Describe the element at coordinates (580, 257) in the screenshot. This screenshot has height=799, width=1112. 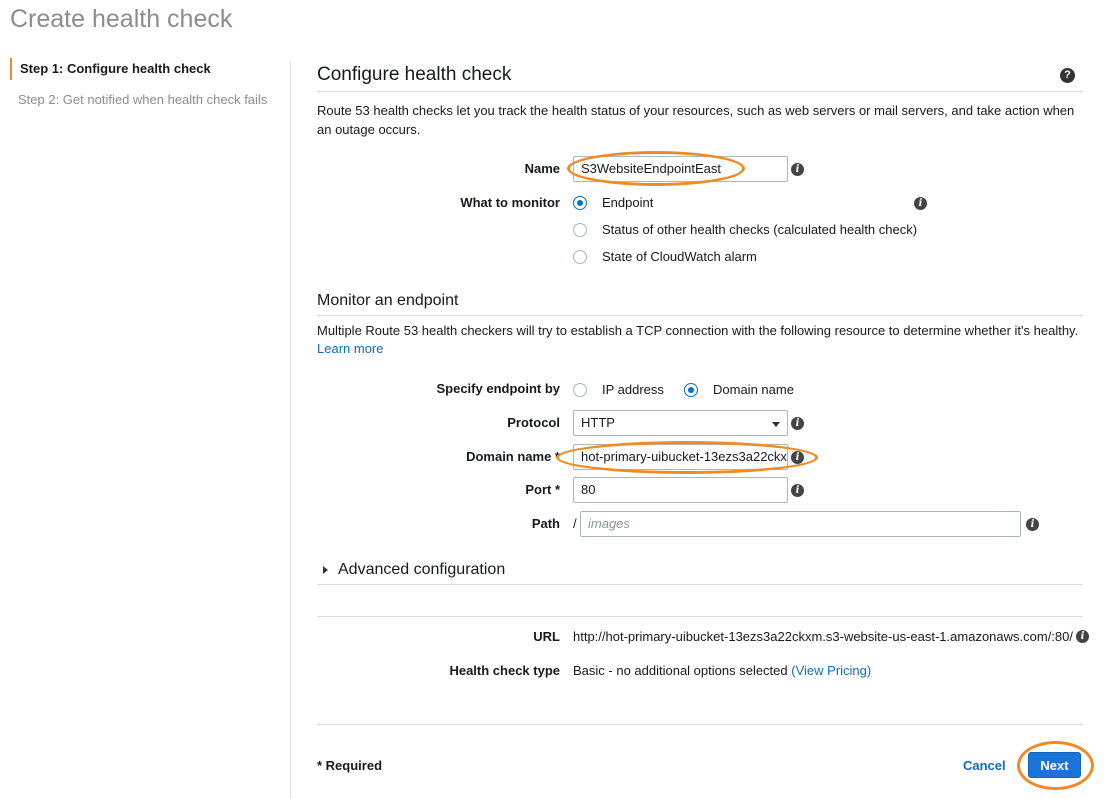
I see `radio-cloudwatch` at that location.